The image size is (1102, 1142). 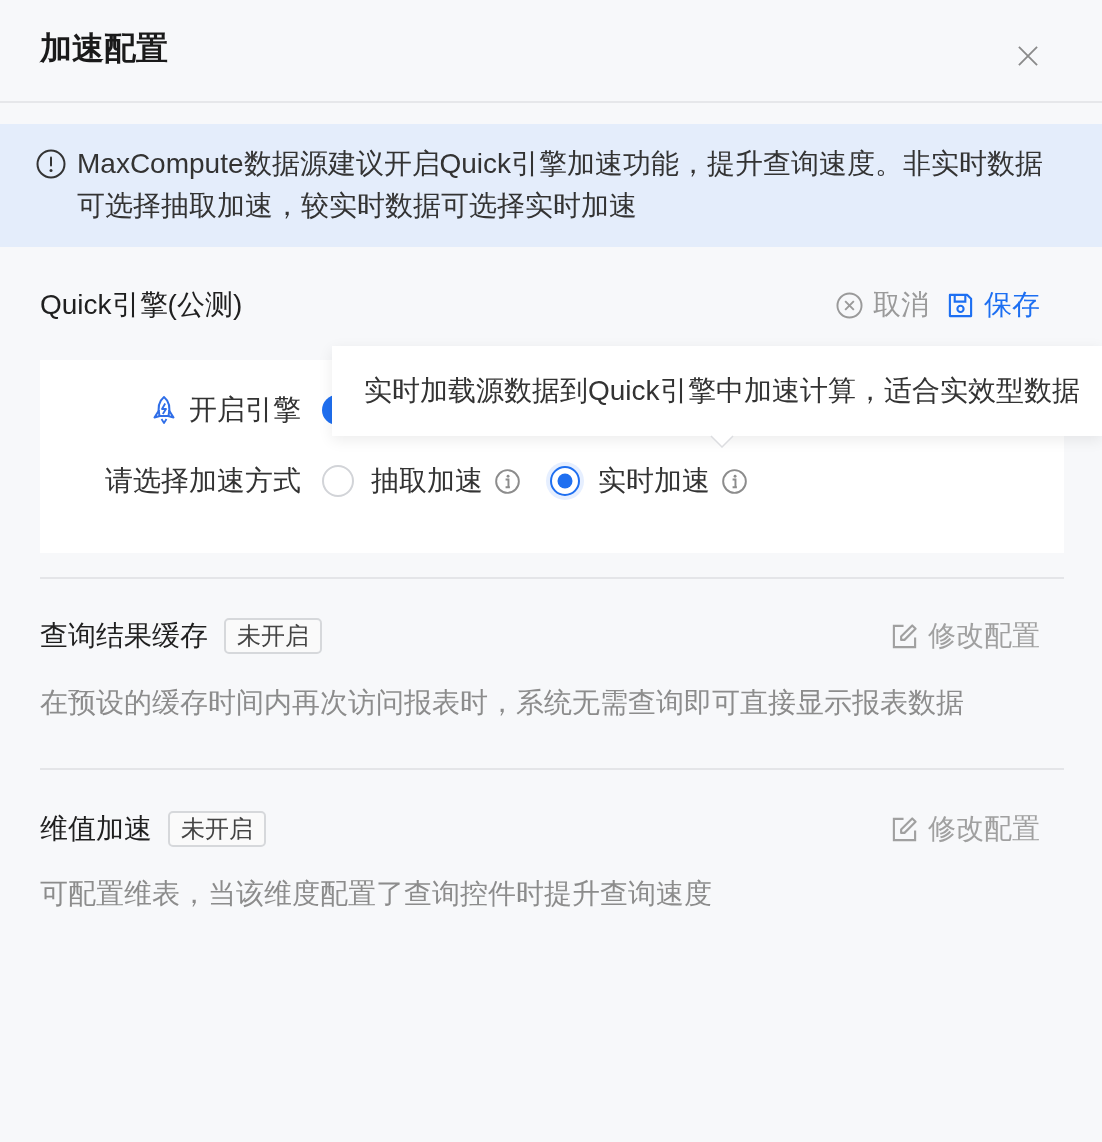 I want to click on field-label: 开启引擎, so click(x=245, y=410).